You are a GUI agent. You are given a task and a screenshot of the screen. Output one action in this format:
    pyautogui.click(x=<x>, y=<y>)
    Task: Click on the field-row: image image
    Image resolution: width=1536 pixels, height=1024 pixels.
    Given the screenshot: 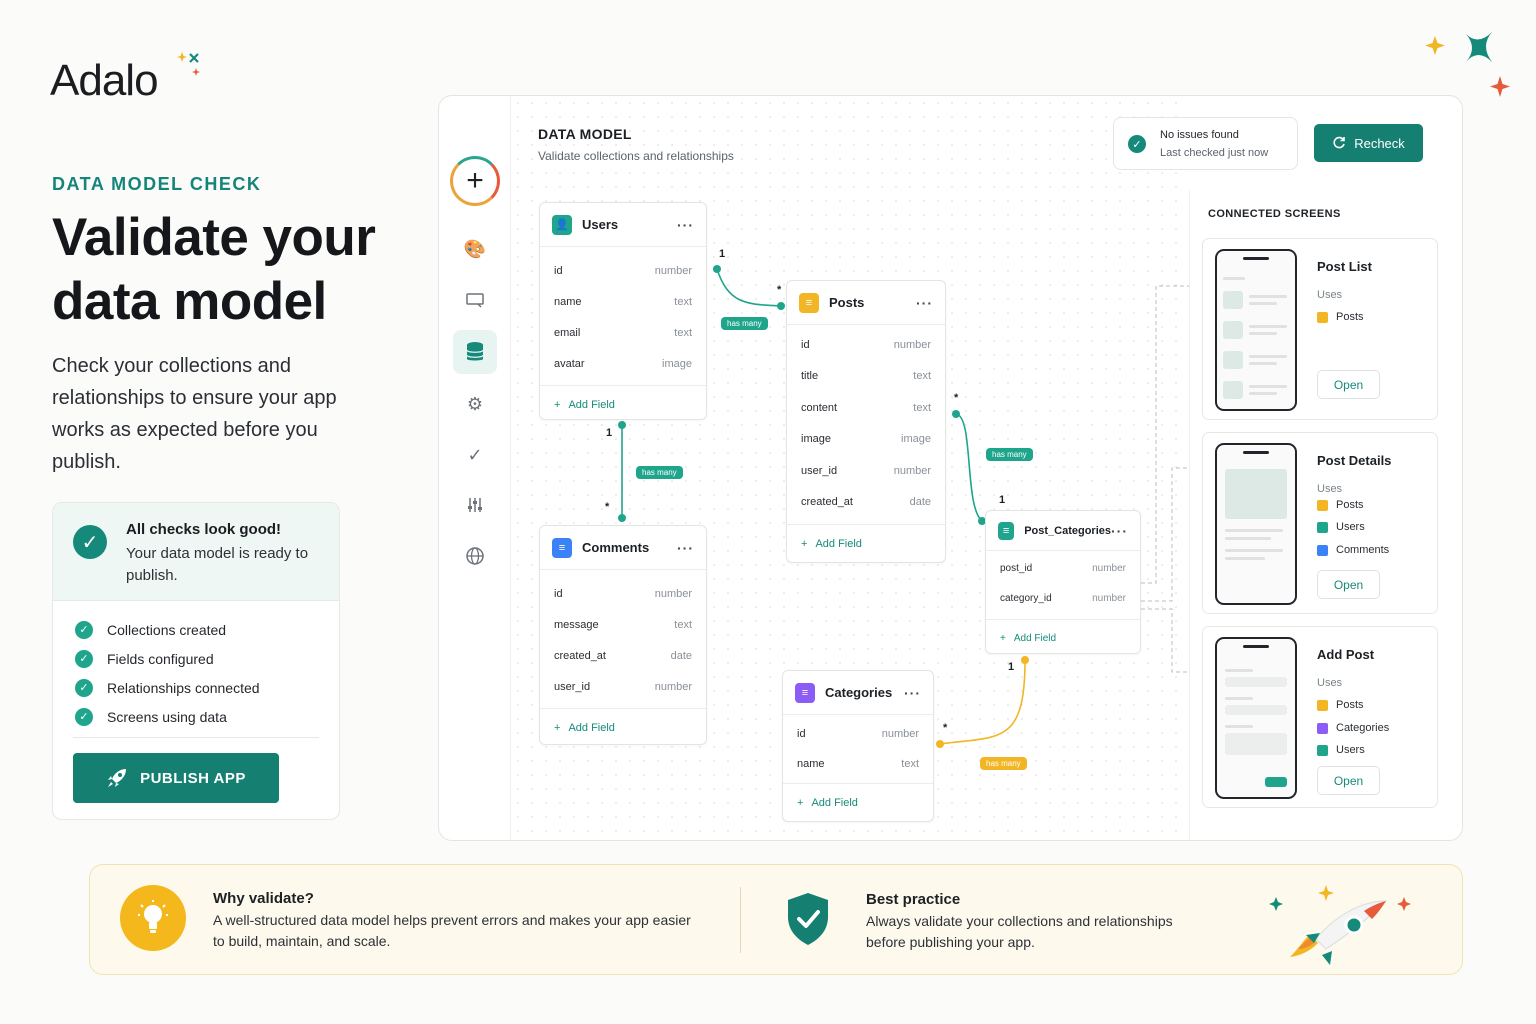 What is the action you would take?
    pyautogui.click(x=866, y=439)
    